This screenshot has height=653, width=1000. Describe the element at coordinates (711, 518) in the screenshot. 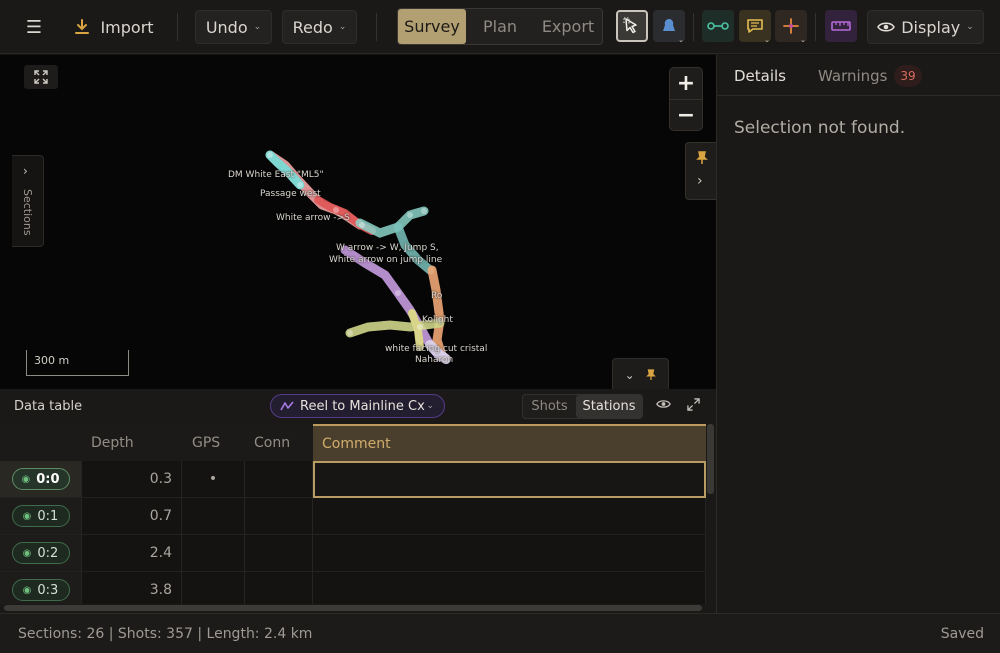

I see `vertical-scrollbar` at that location.